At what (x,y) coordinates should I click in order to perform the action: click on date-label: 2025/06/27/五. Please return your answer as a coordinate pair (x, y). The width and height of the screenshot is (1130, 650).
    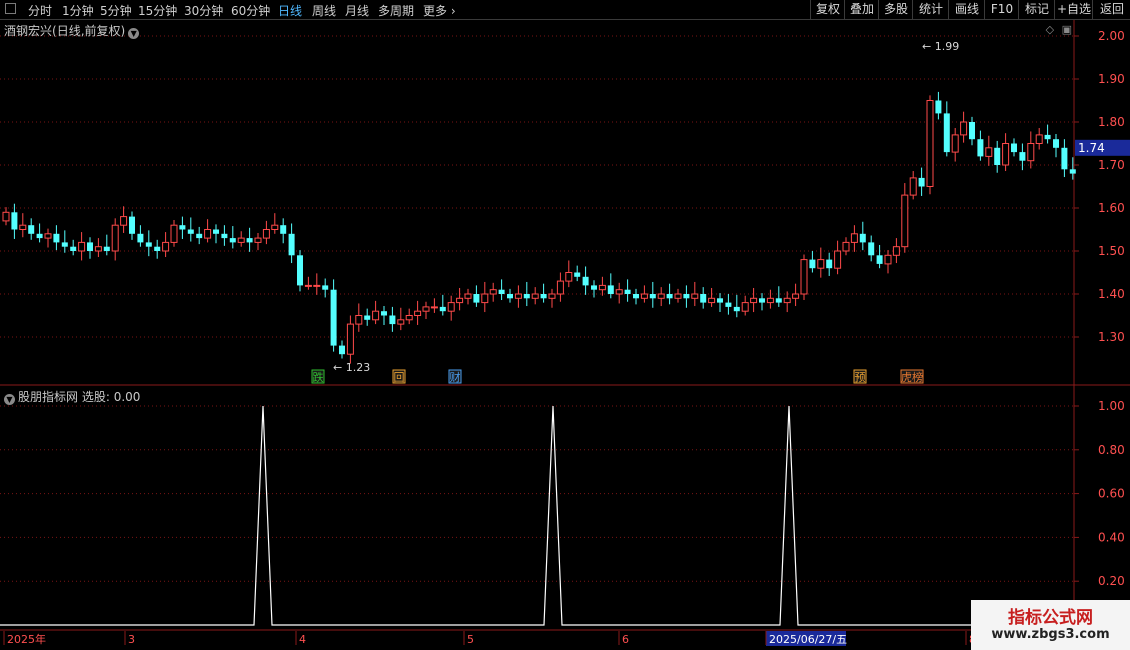
    Looking at the image, I should click on (808, 639).